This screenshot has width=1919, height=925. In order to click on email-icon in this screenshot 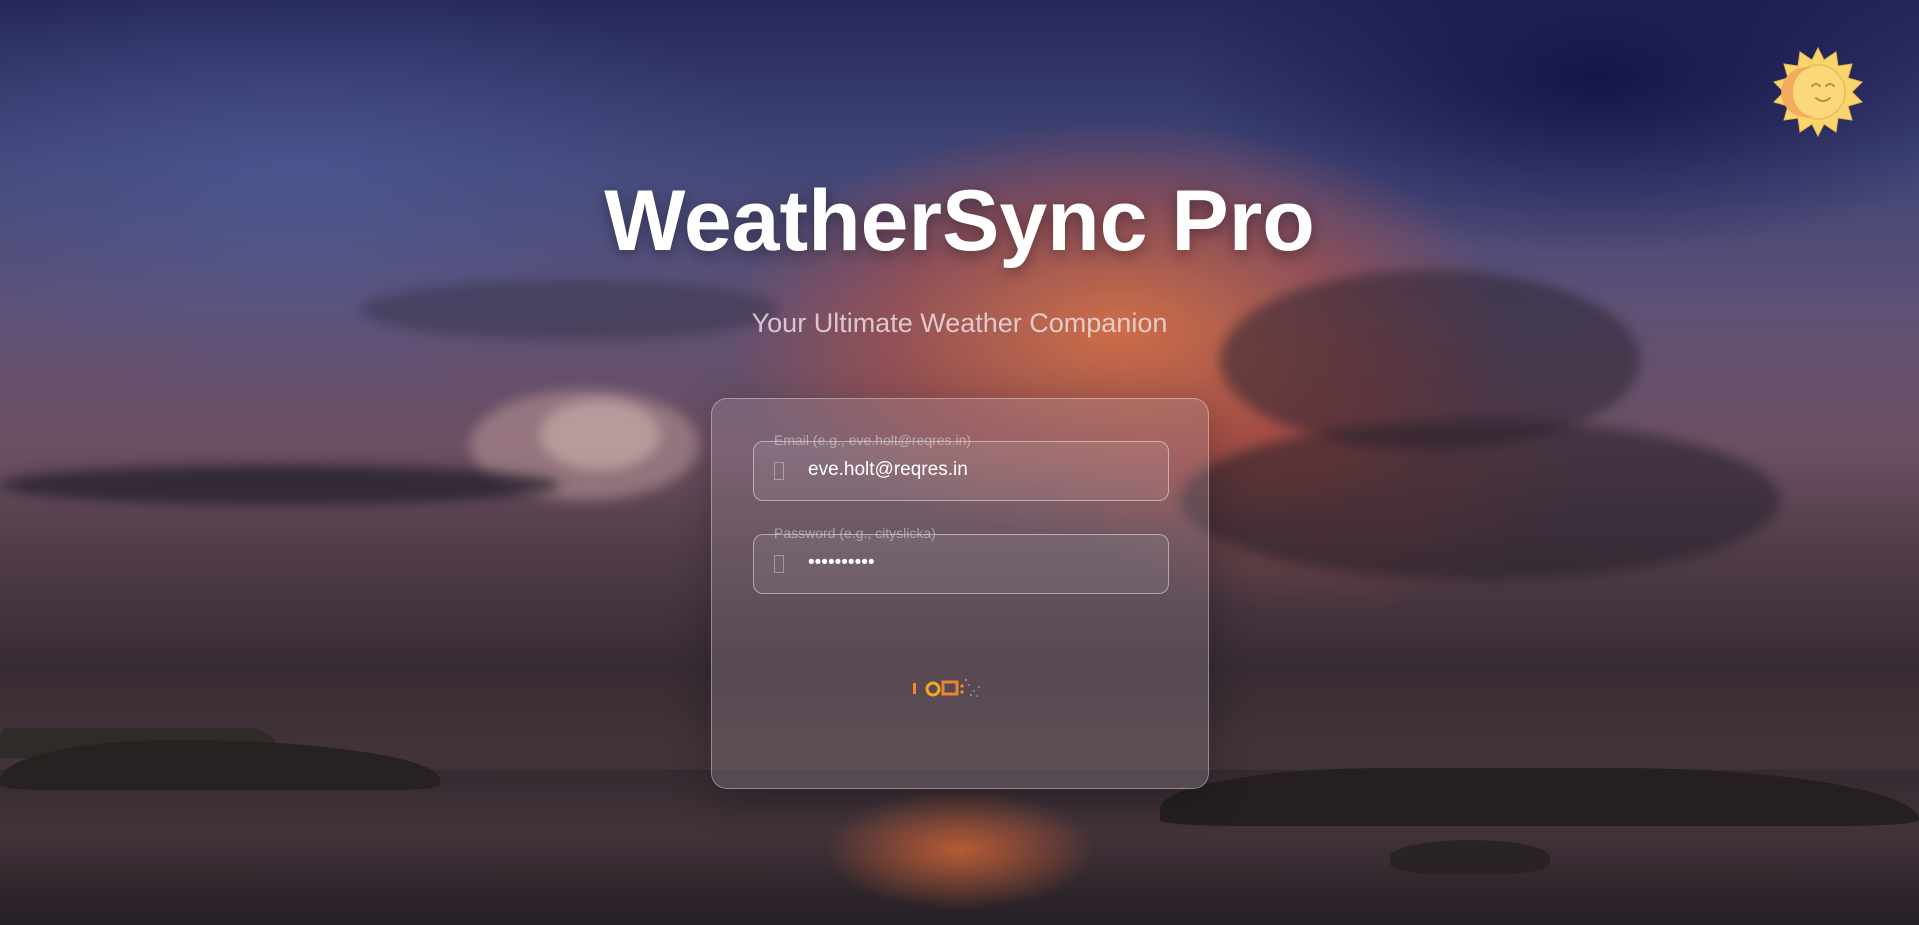, I will do `click(779, 471)`.